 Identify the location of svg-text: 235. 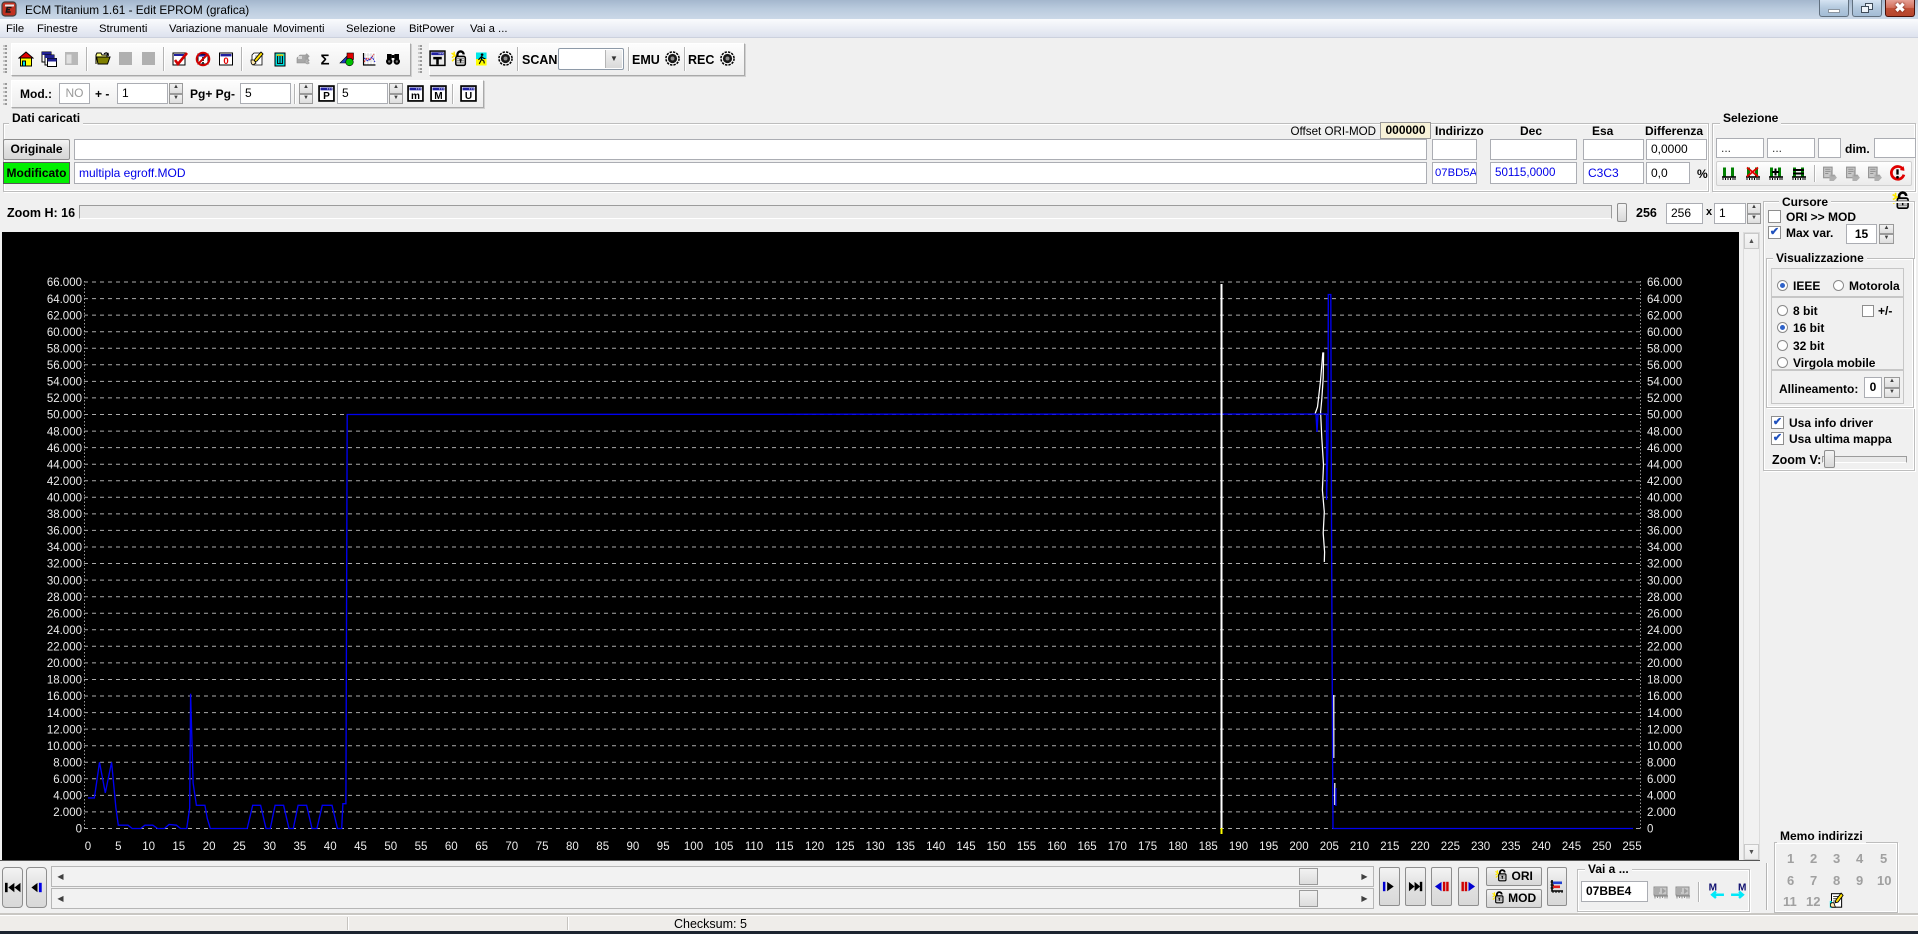
(1510, 847).